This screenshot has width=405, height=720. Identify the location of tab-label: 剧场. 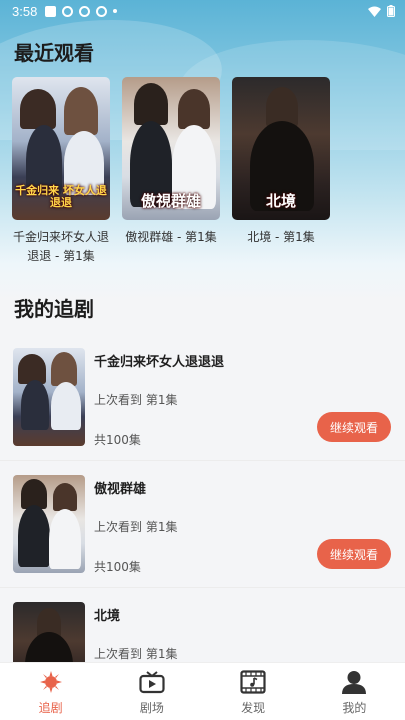
(151, 708).